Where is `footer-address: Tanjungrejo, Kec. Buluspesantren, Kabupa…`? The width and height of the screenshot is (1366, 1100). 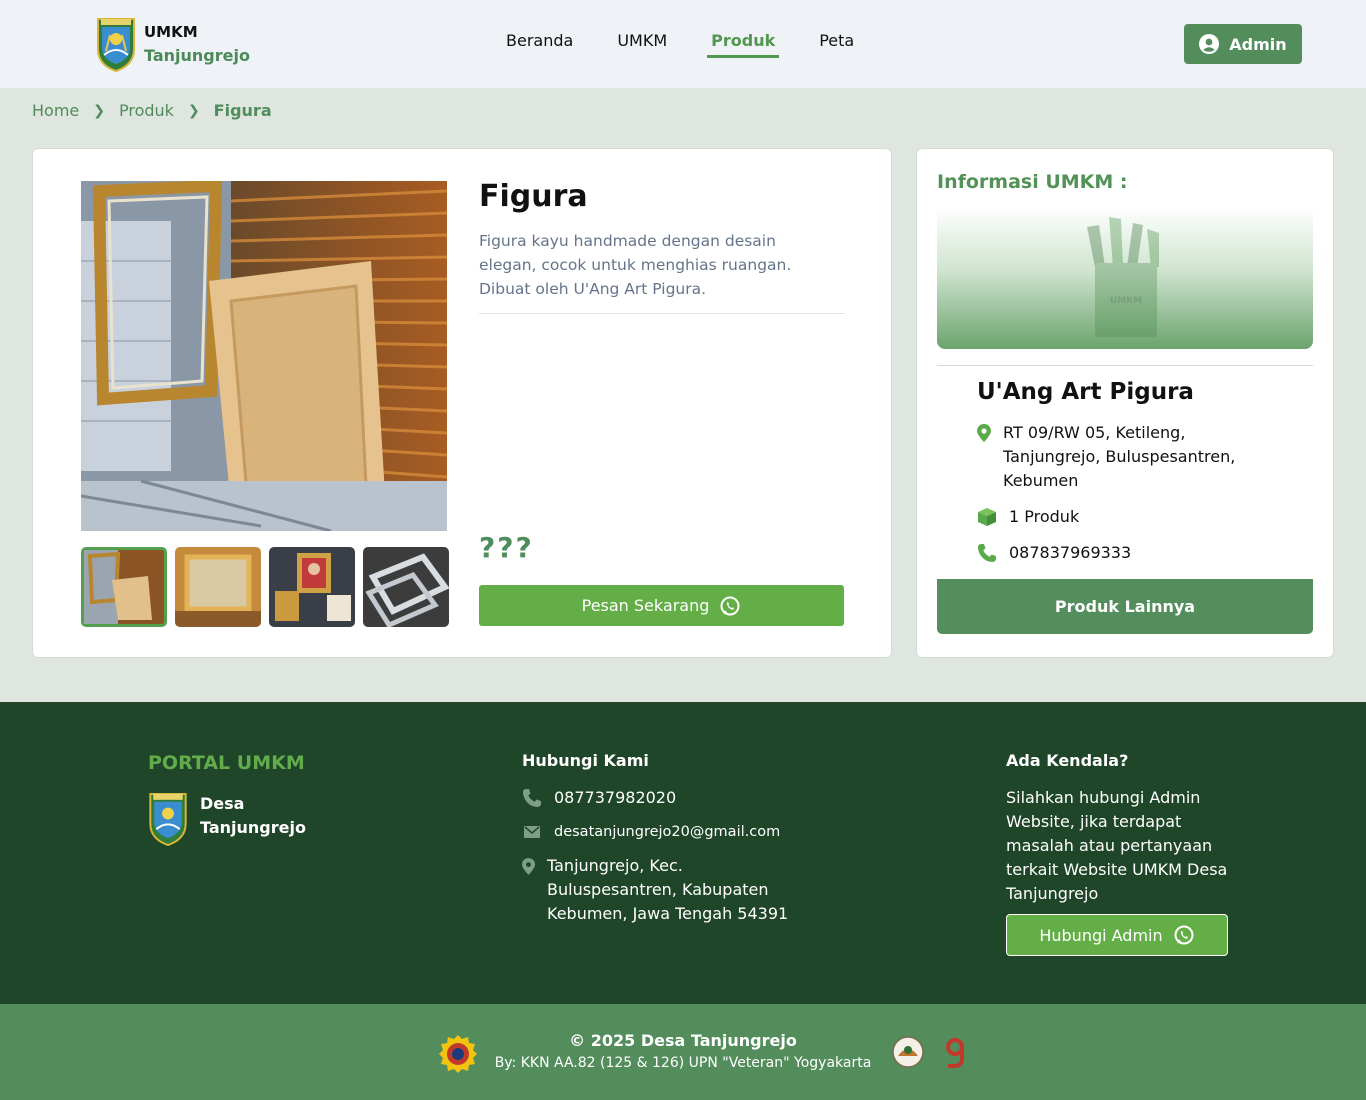 footer-address: Tanjungrejo, Kec. Buluspesantren, Kabupa… is located at coordinates (668, 889).